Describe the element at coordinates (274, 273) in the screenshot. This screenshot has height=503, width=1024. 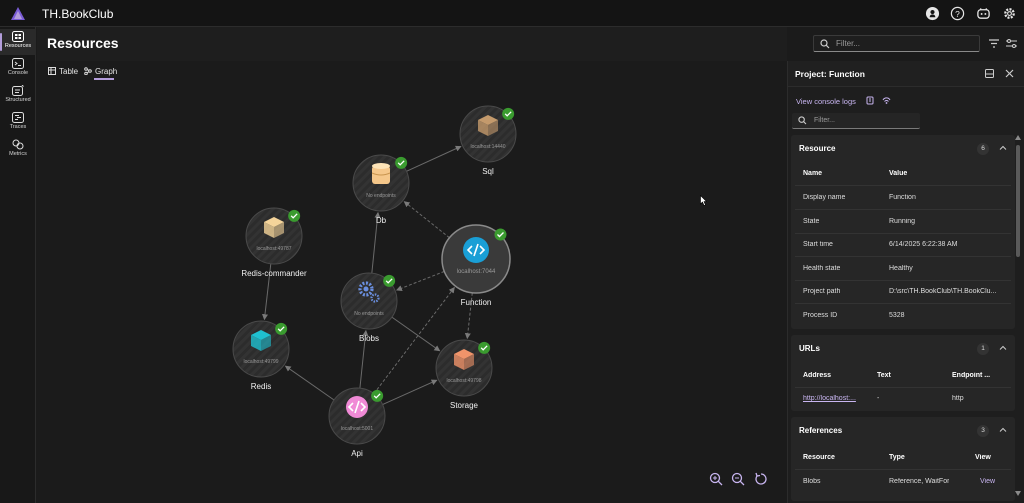
I see `node-label-redis-commander: Redis-commander` at that location.